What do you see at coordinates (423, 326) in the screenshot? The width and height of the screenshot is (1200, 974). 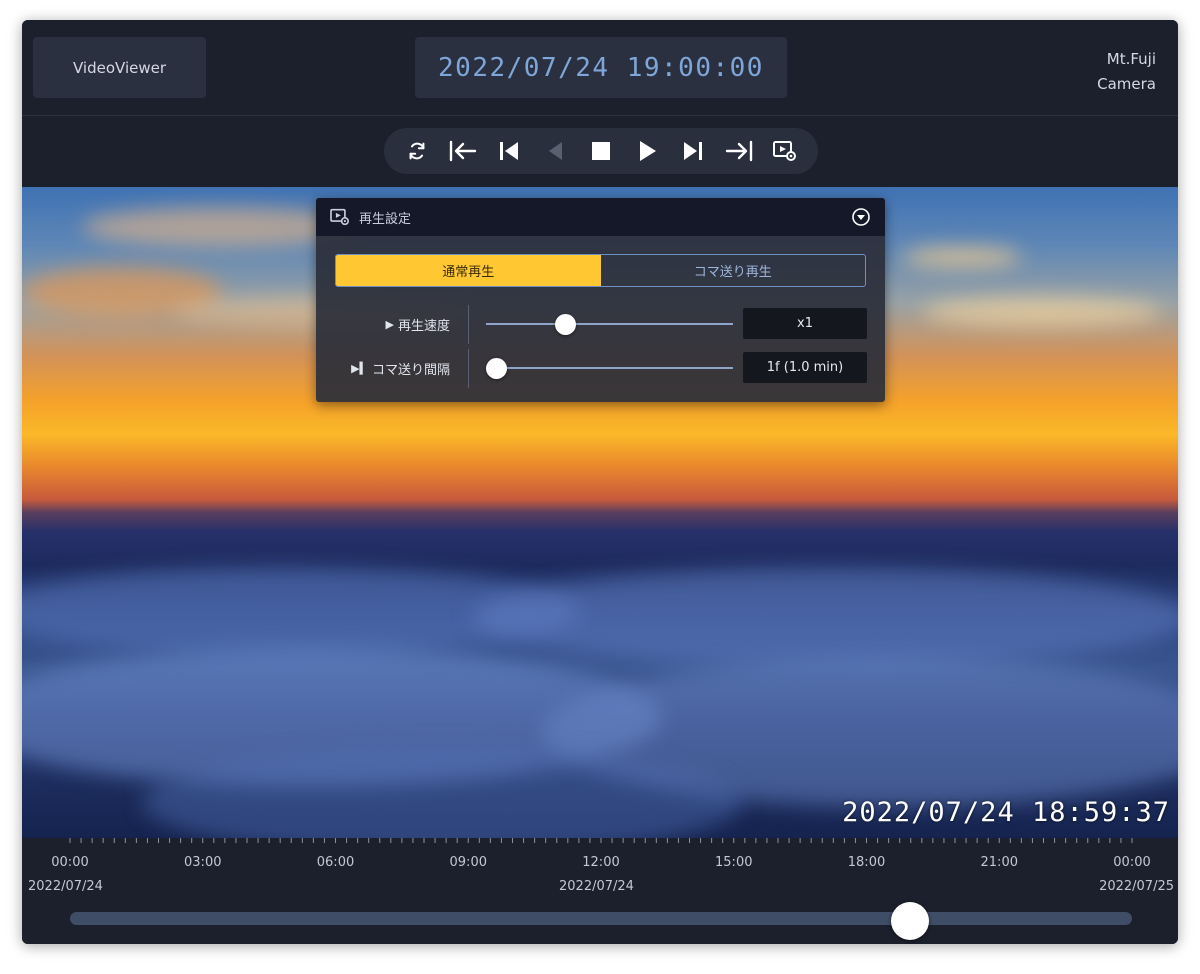 I see `speed-label-text: 再生速度` at bounding box center [423, 326].